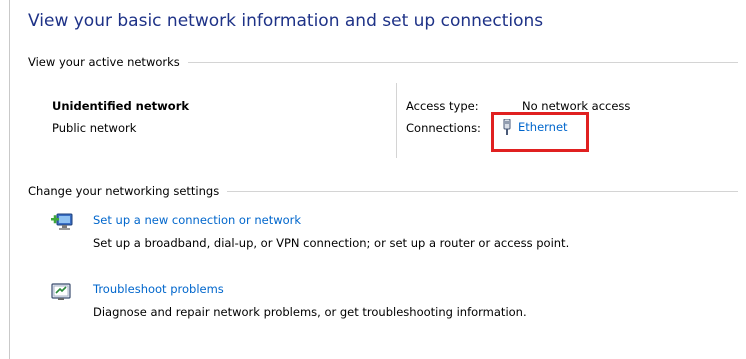 Image resolution: width=746 pixels, height=359 pixels. Describe the element at coordinates (62, 292) in the screenshot. I see `troubleshoot-icon` at that location.